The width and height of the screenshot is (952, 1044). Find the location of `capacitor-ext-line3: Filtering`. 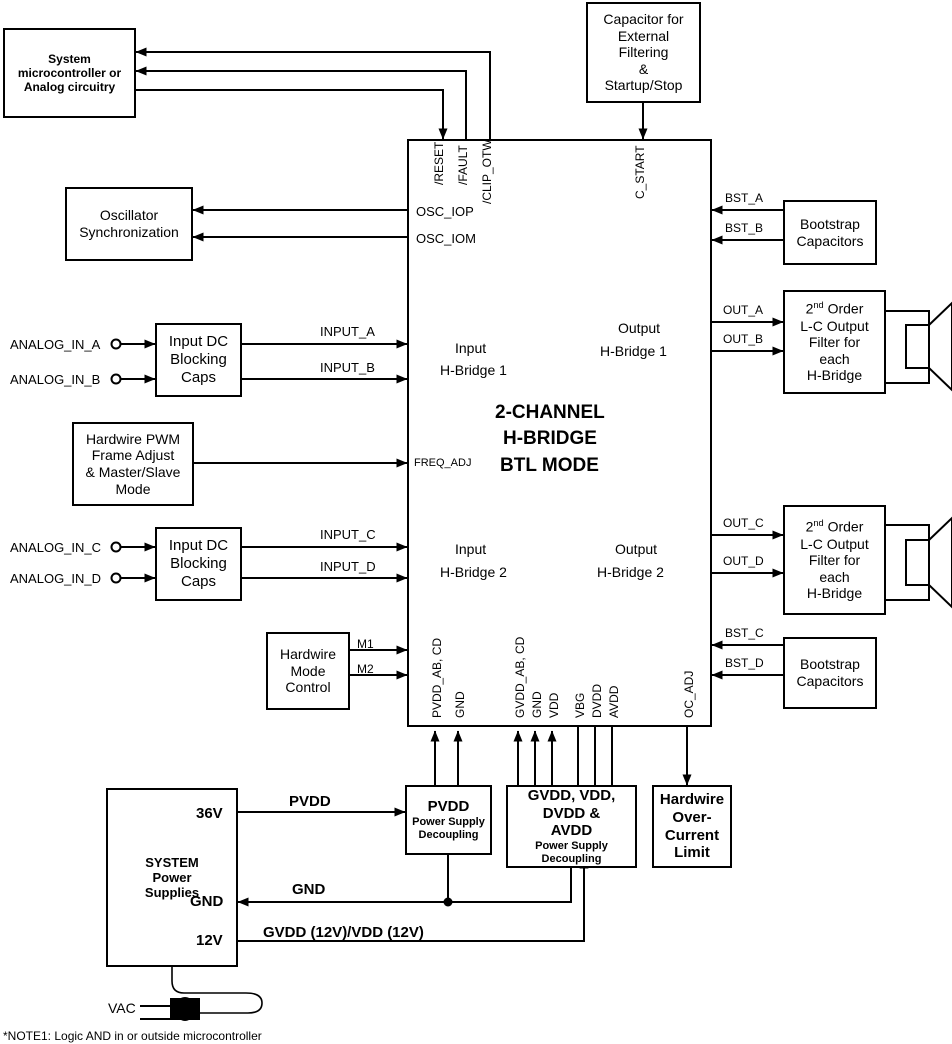

capacitor-ext-line3: Filtering is located at coordinates (643, 52).